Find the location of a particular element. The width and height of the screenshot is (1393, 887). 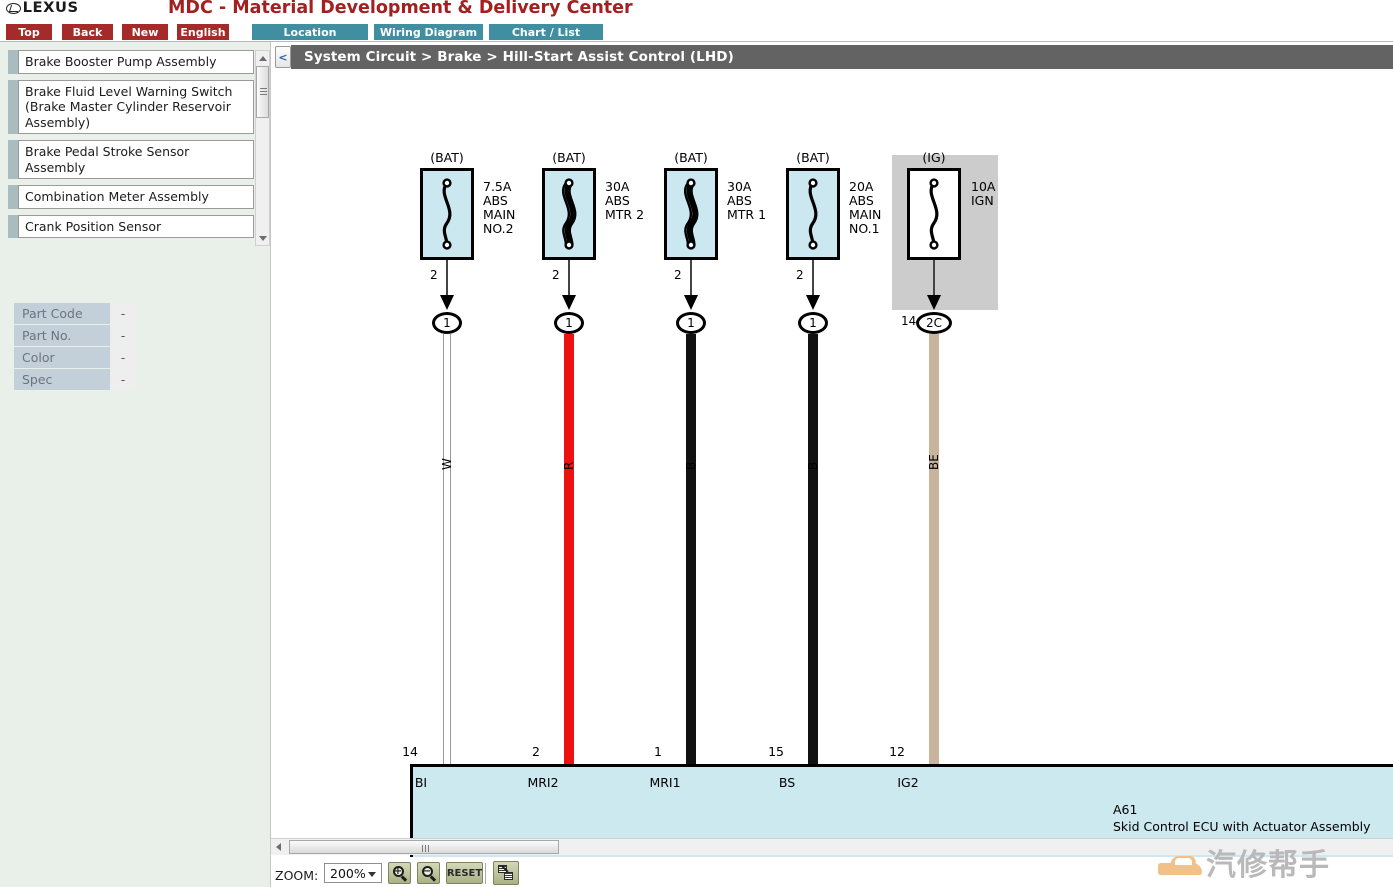

fuse-pin-number: 14 is located at coordinates (909, 321).